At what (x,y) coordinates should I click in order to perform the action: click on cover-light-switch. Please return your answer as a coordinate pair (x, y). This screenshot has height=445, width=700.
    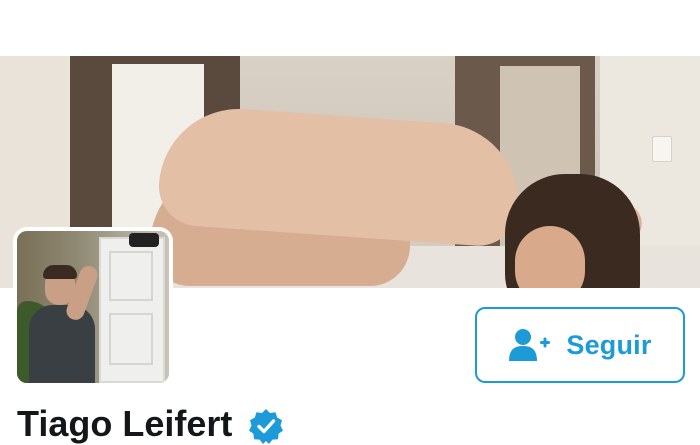
    Looking at the image, I should click on (662, 149).